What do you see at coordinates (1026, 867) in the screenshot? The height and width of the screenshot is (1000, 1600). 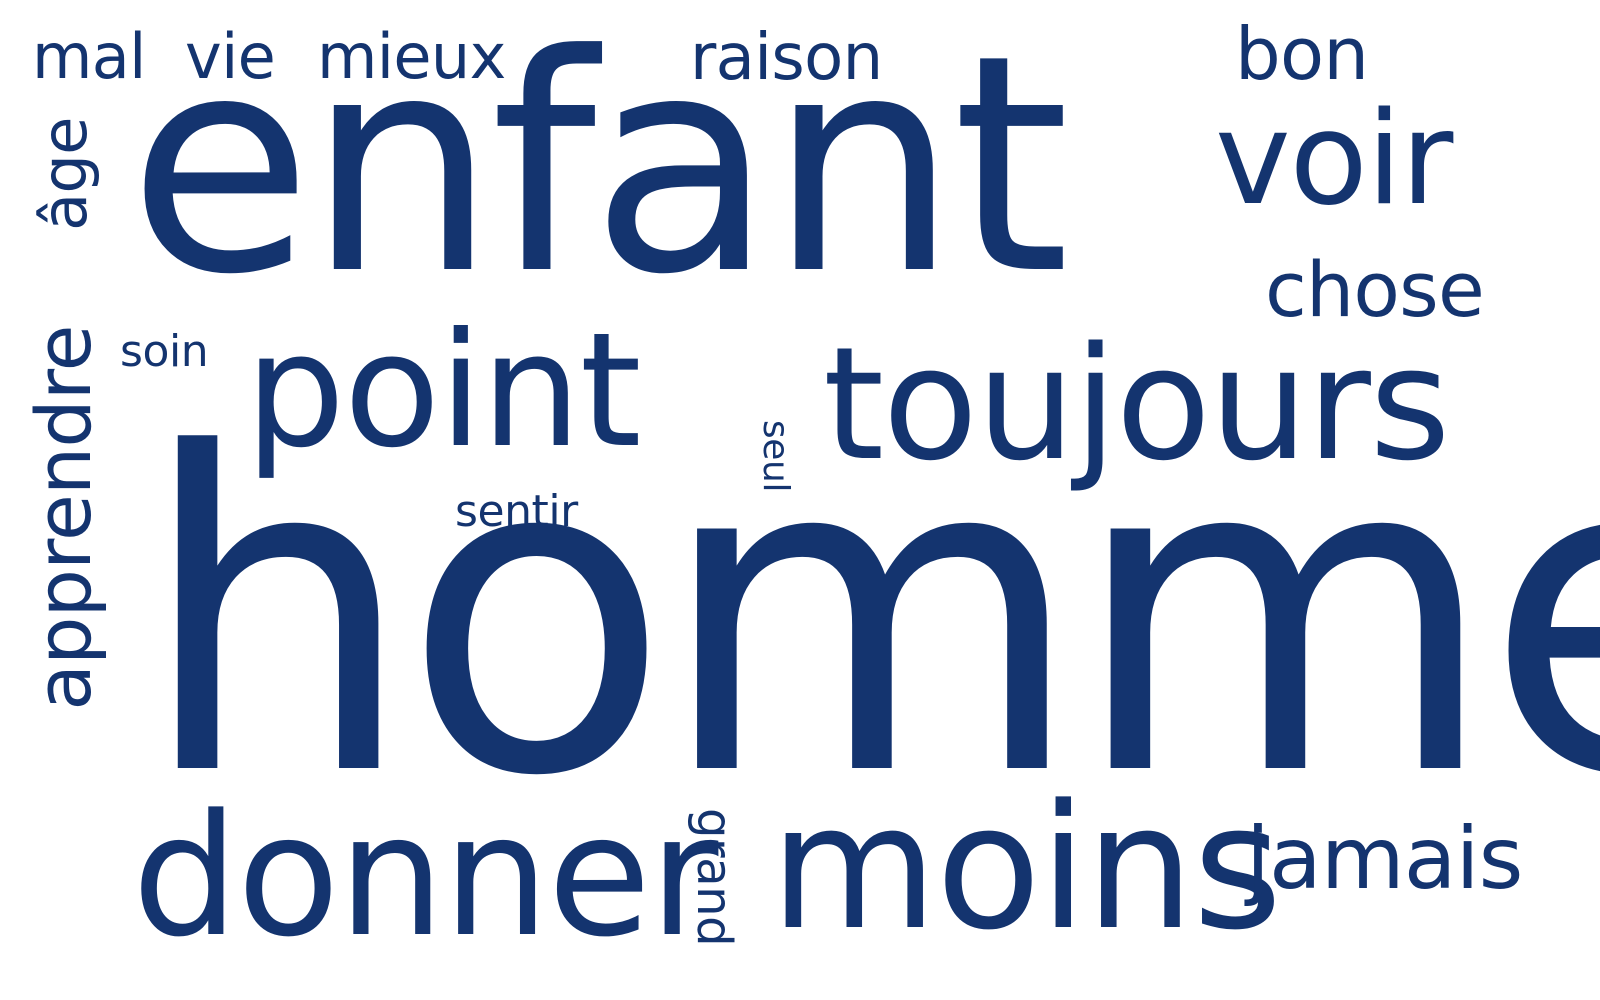 I see `word-moins: moins` at bounding box center [1026, 867].